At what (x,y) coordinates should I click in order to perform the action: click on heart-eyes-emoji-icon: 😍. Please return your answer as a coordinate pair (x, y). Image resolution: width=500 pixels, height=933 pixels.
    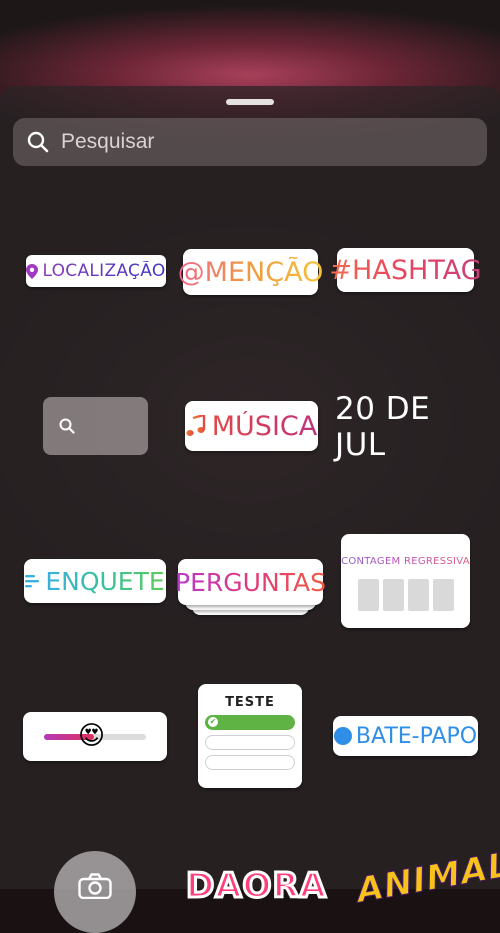
    Looking at the image, I should click on (92, 736).